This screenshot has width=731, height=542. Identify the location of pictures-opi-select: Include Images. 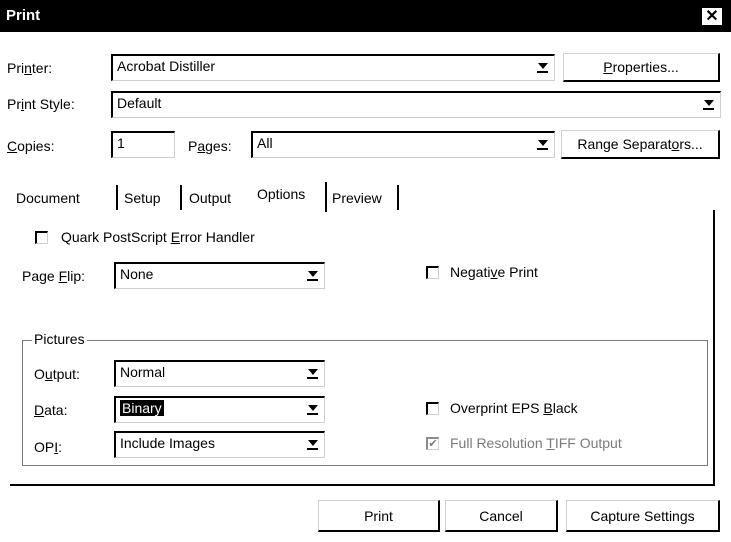
(219, 444).